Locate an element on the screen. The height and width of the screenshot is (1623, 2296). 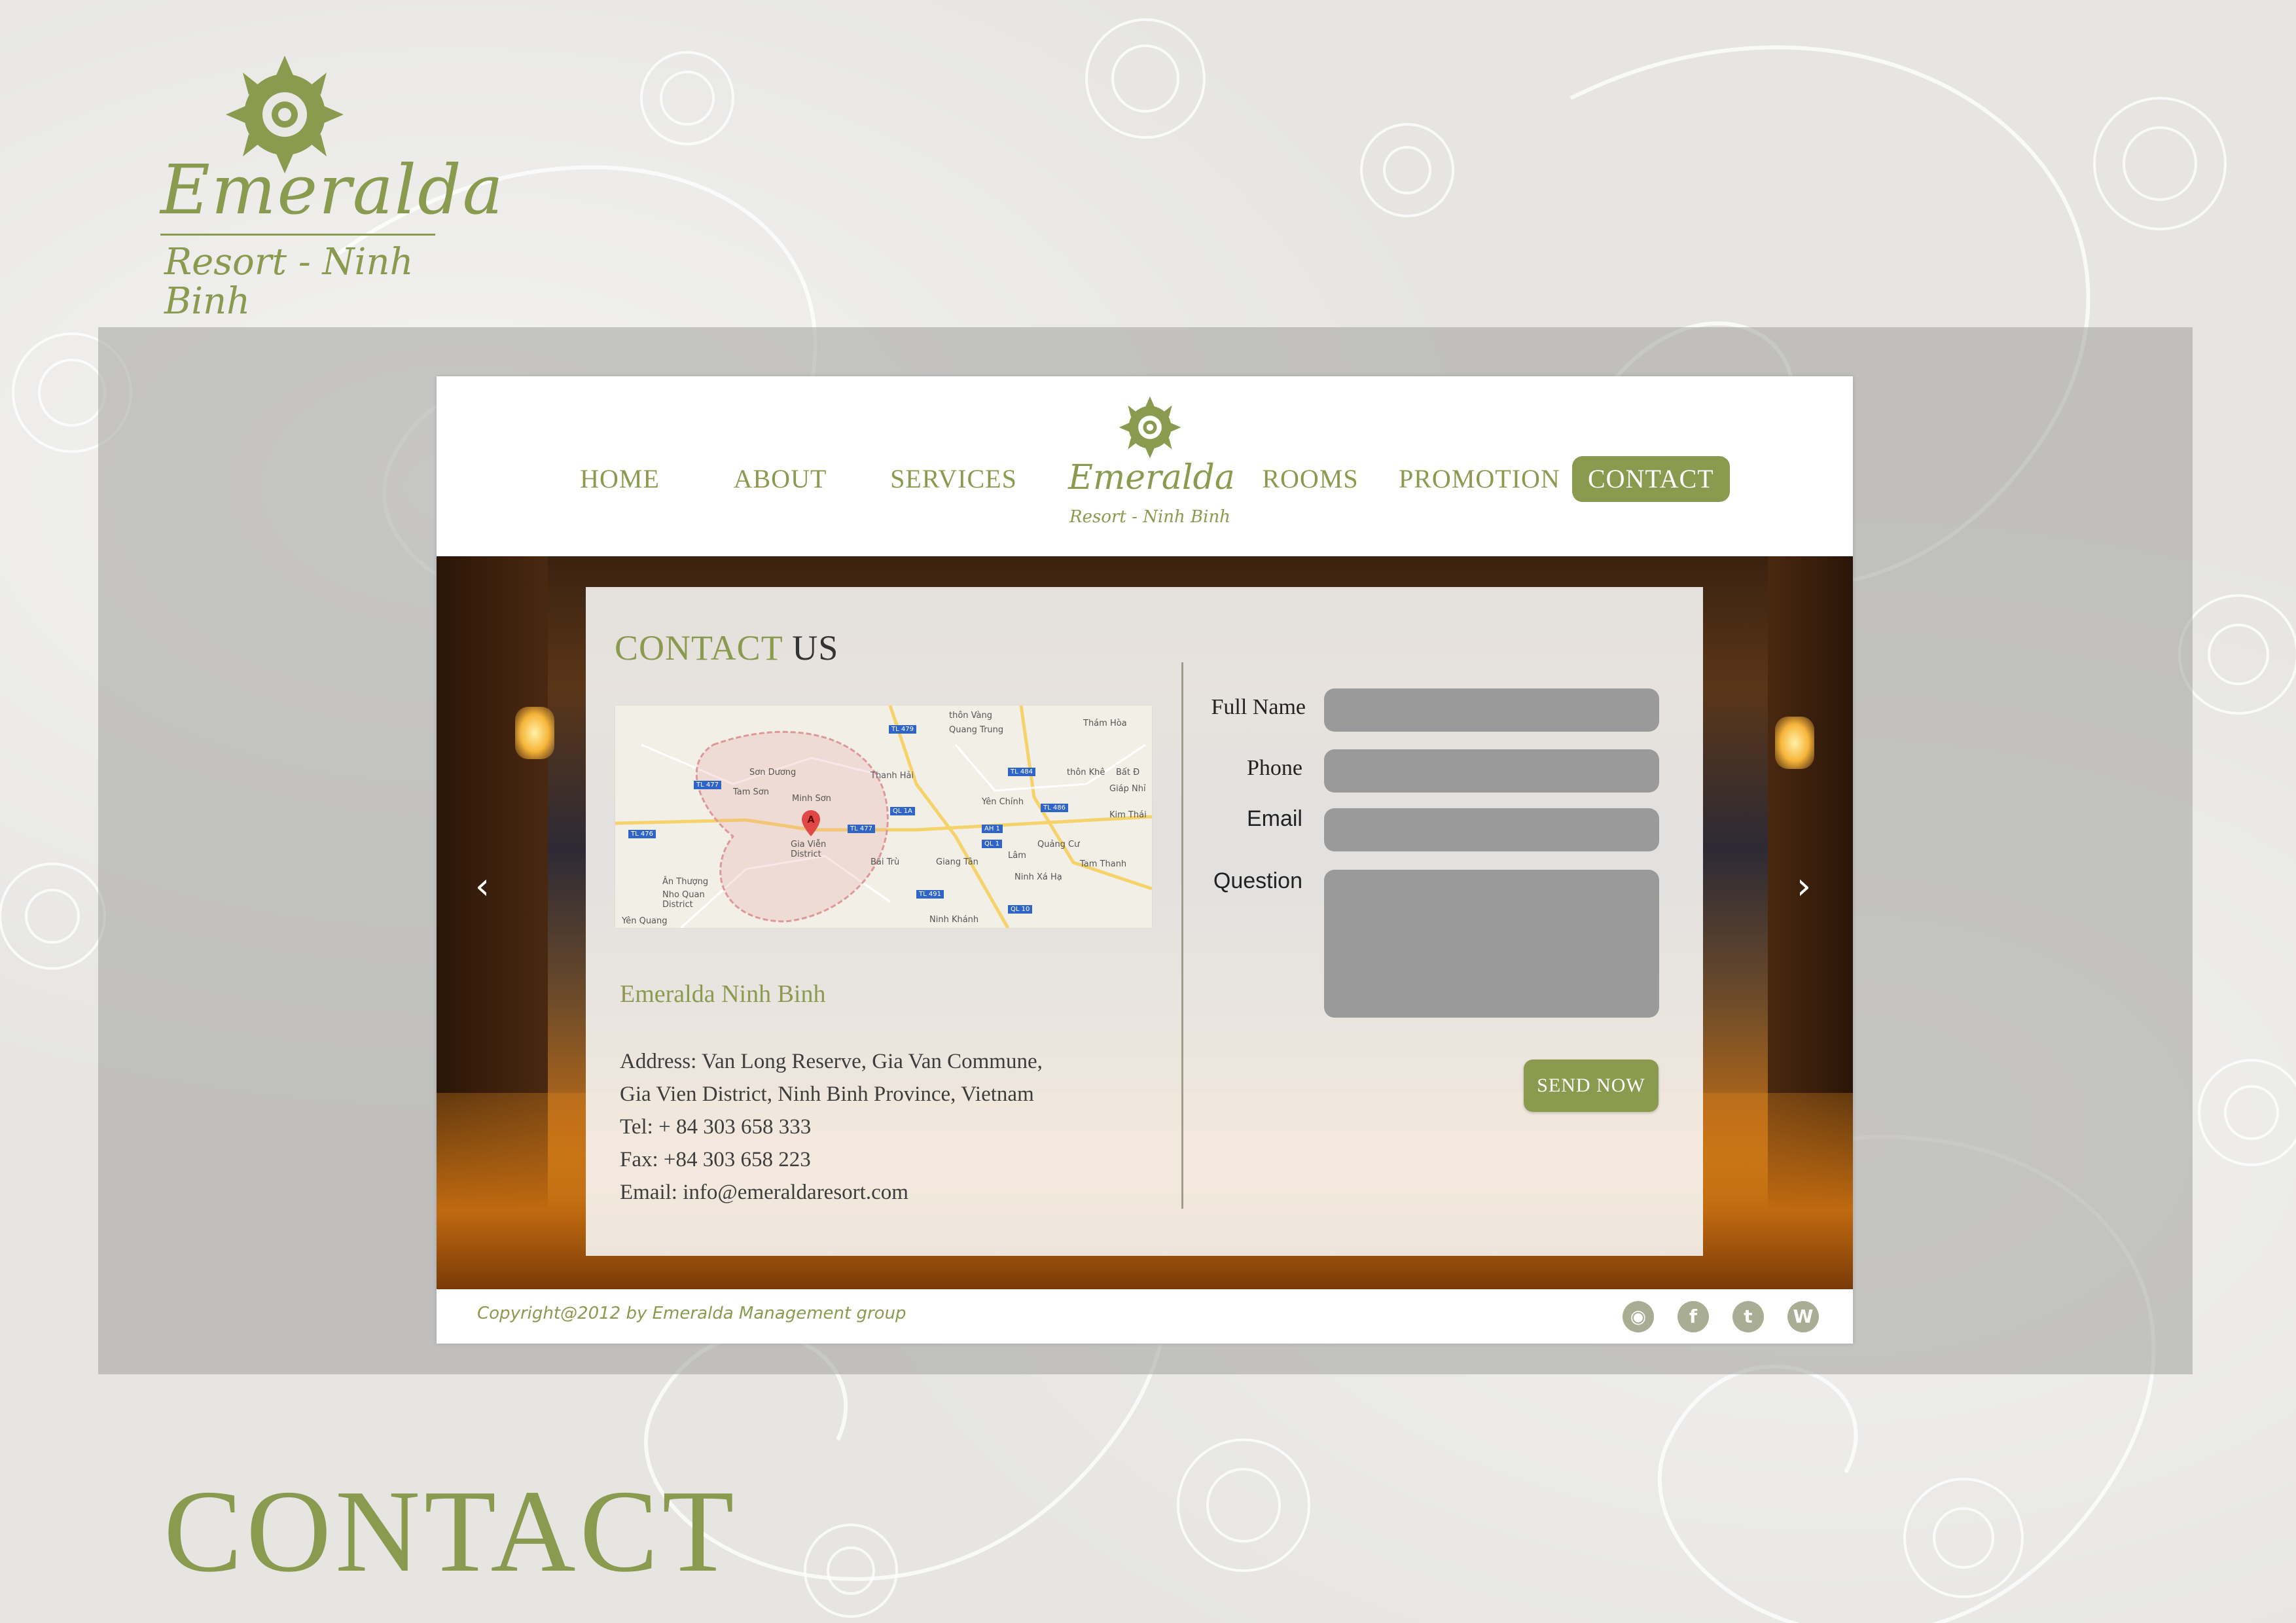
question-label: Question is located at coordinates (1257, 881).